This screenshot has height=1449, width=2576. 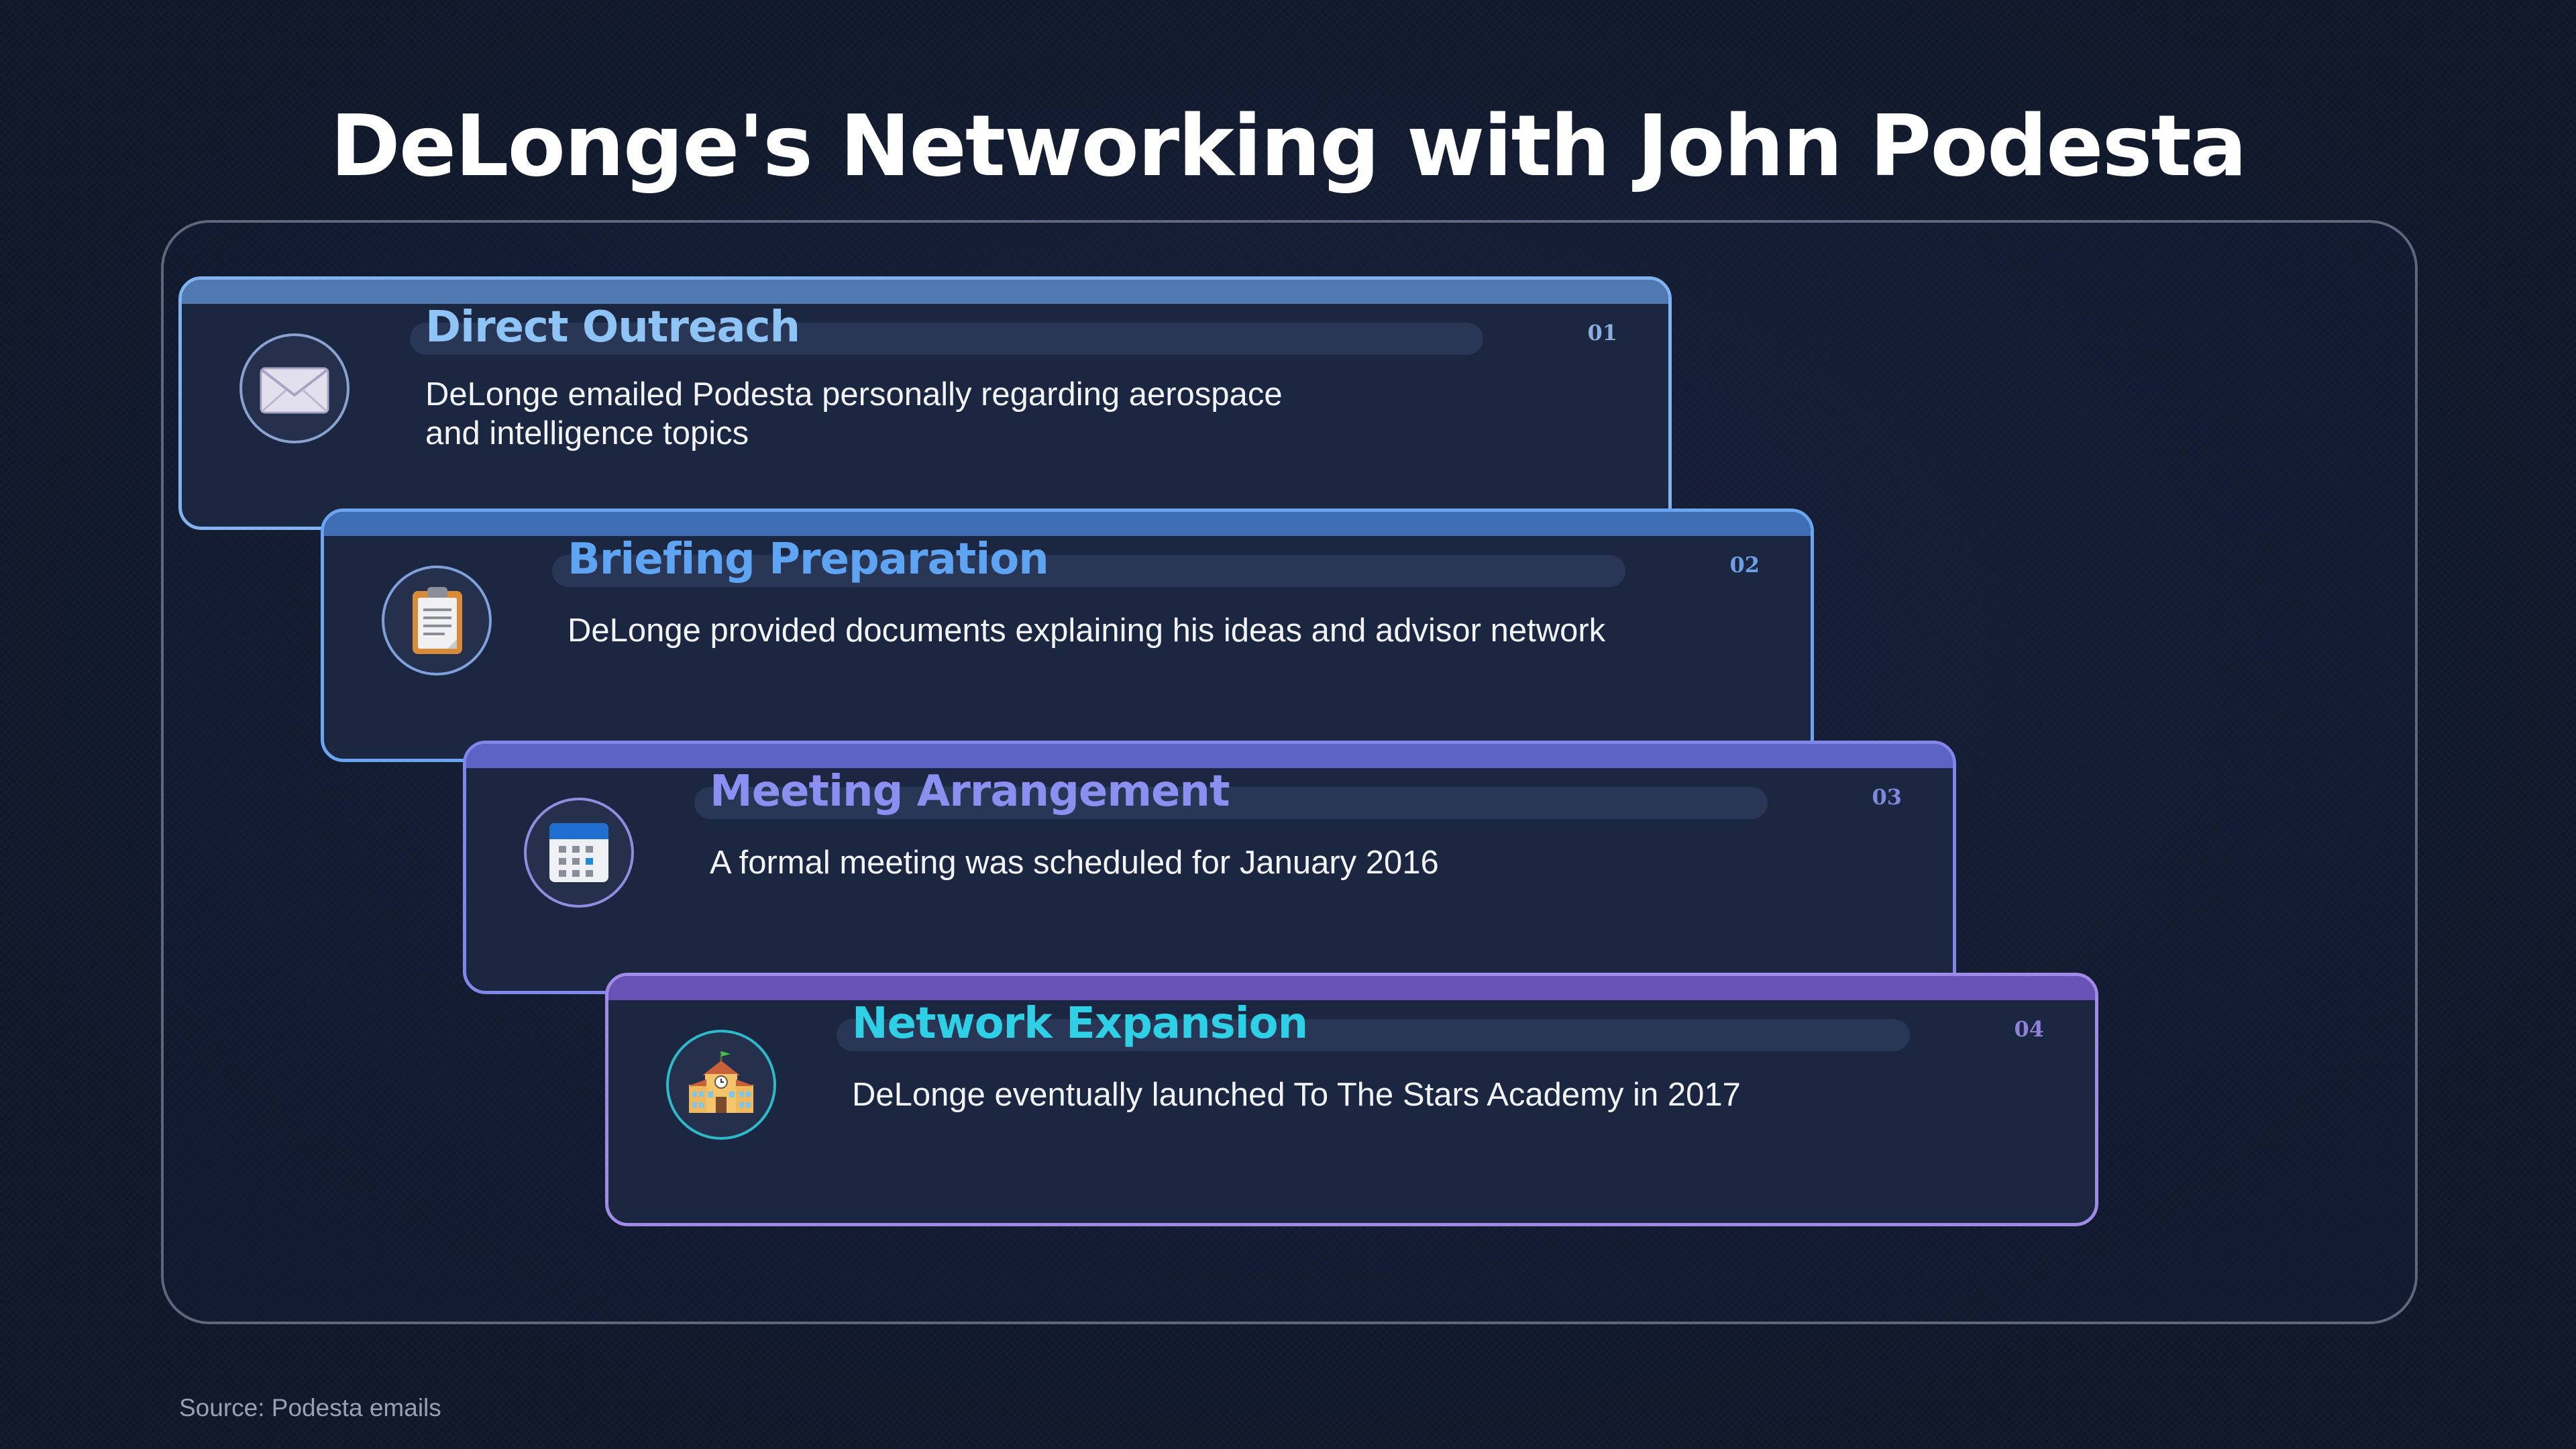 I want to click on source-note: Source: Podesta emails, so click(x=310, y=1407).